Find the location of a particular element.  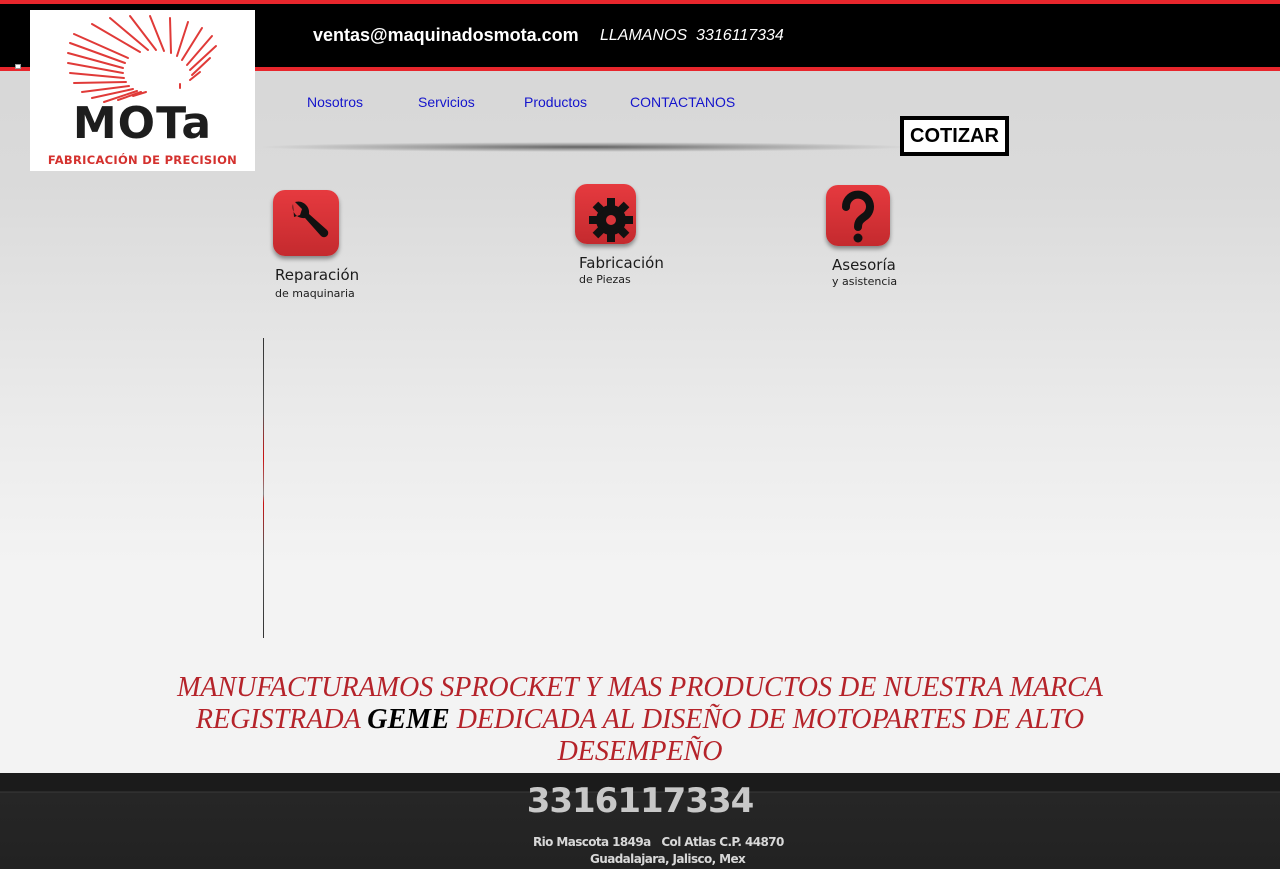

nav-item-nosotros: Nosotros is located at coordinates (335, 102).